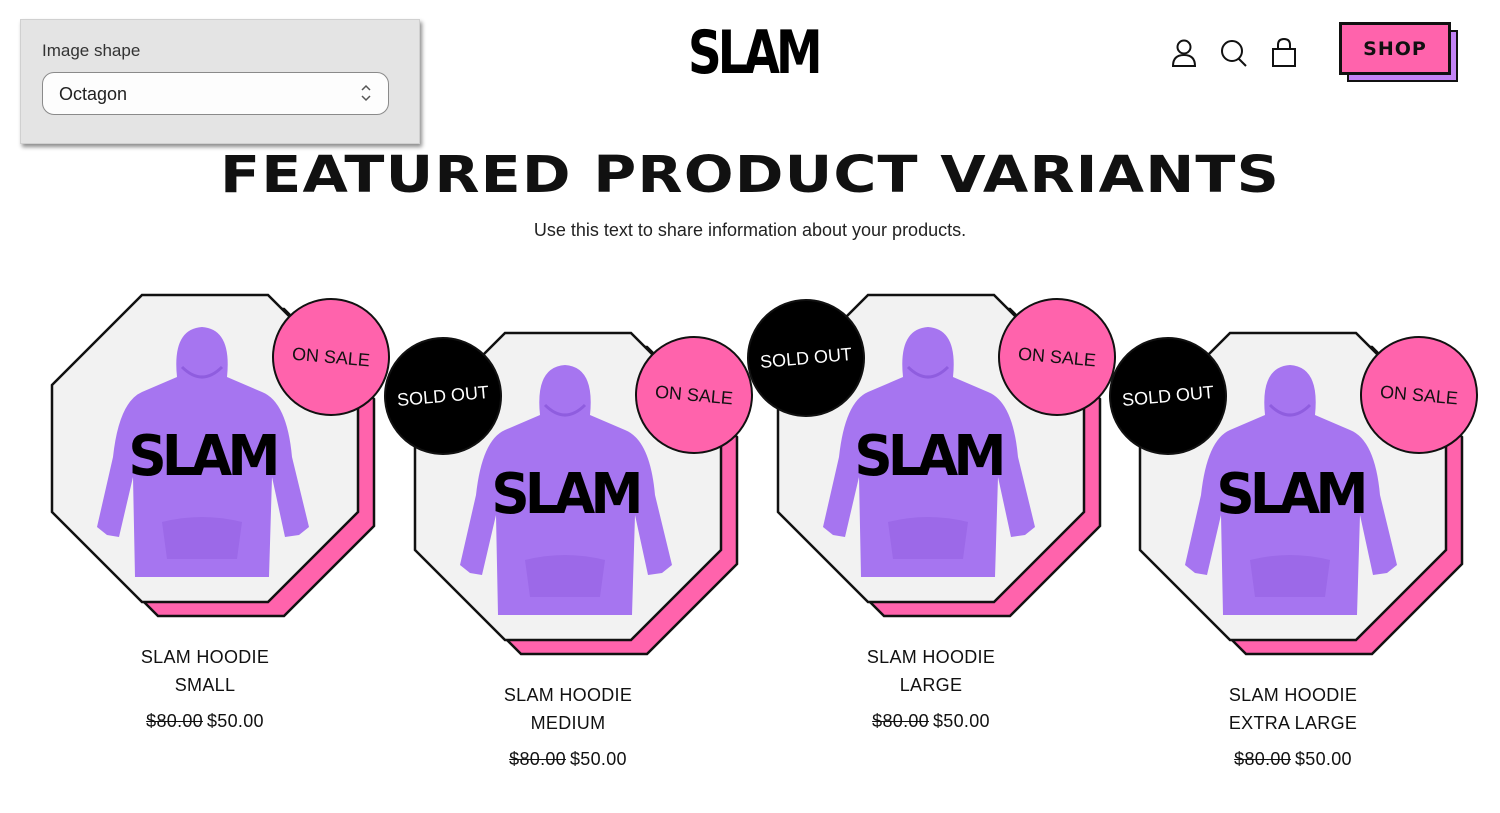 The height and width of the screenshot is (813, 1500). I want to click on chevron-up-down-icon, so click(366, 93).